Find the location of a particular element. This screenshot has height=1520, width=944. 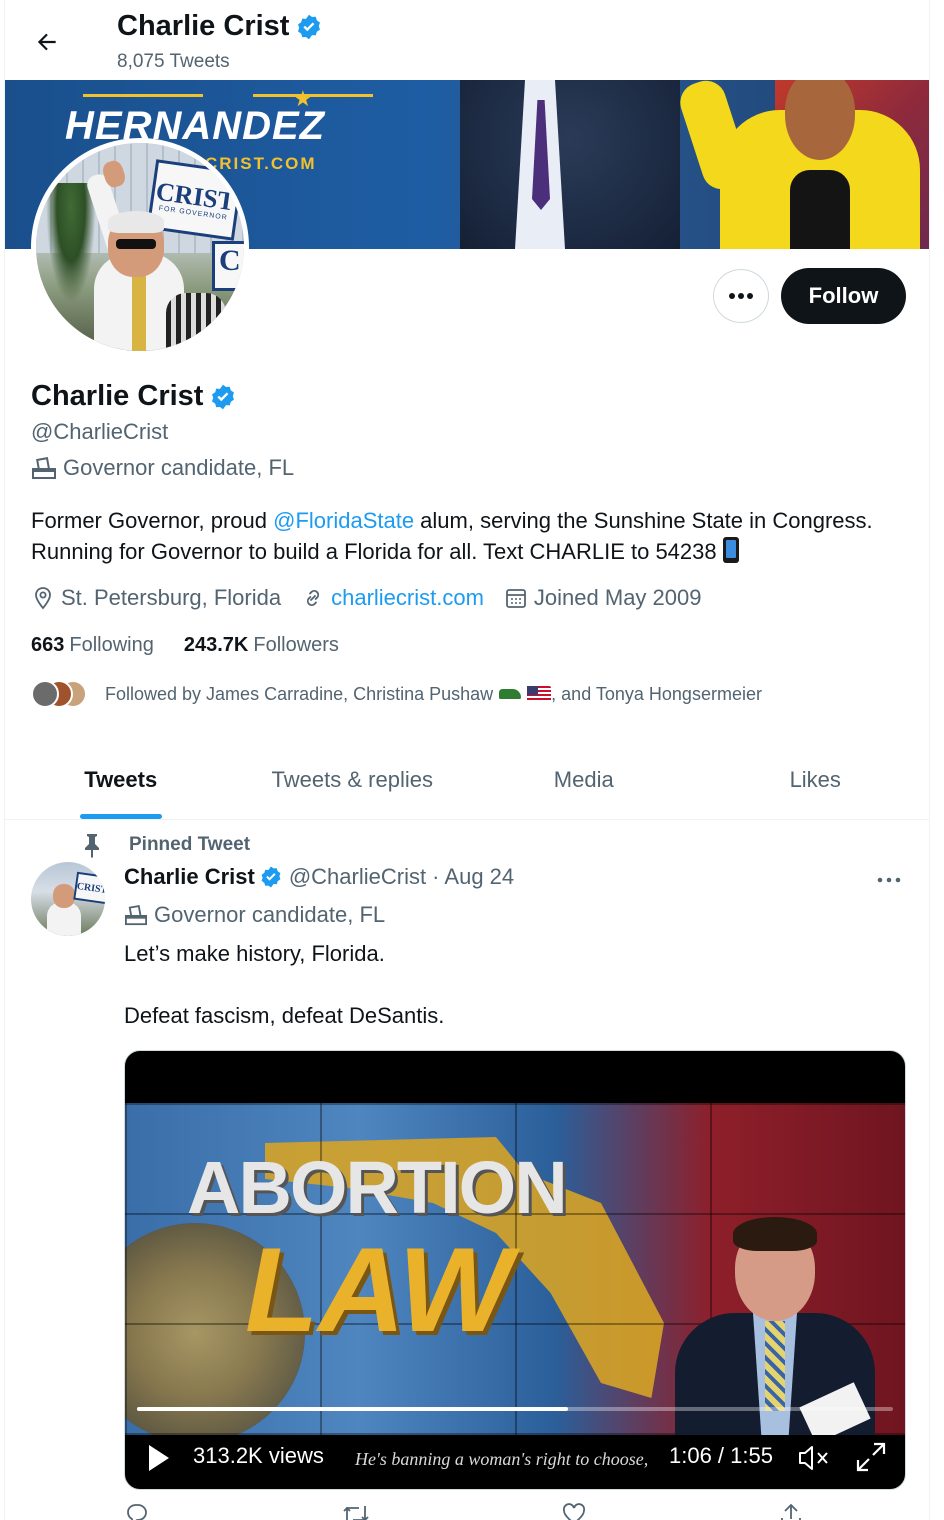

tweet-category: Governor candidate, FL is located at coordinates (254, 915).